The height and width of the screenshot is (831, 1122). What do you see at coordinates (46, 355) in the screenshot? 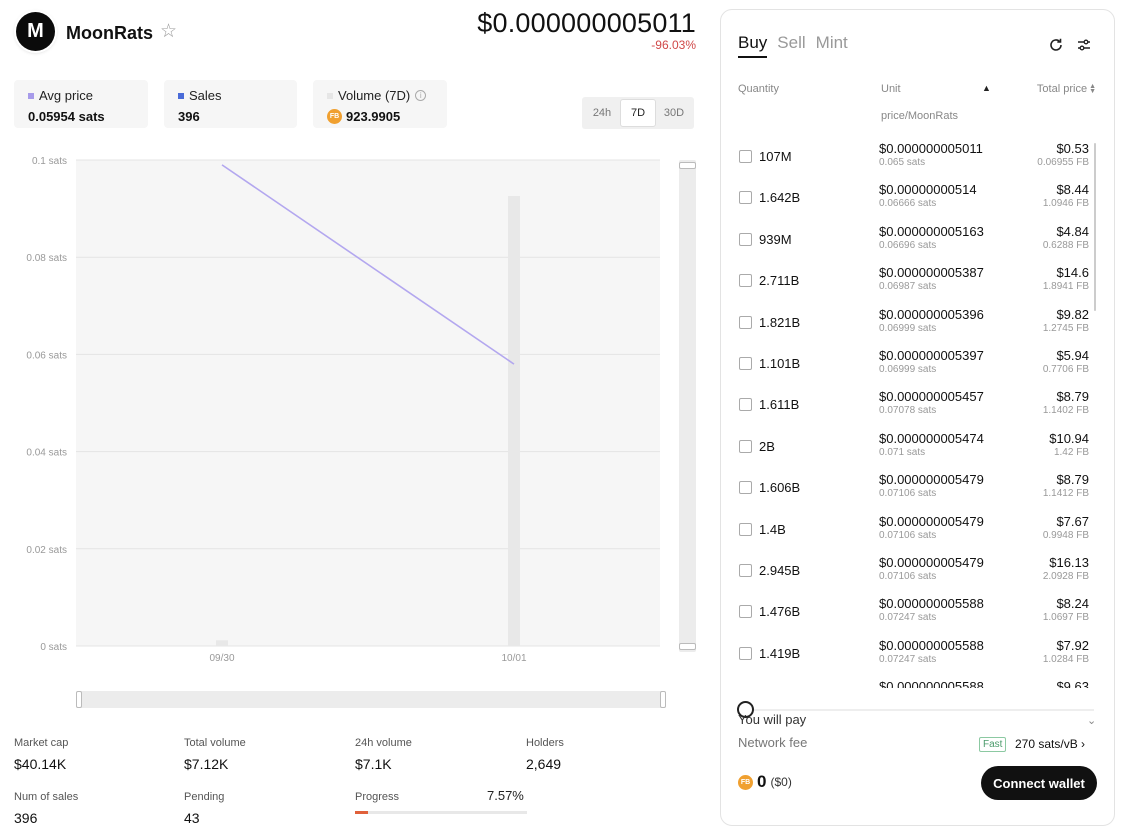
I see `y-tick-label: 0.06 sats` at bounding box center [46, 355].